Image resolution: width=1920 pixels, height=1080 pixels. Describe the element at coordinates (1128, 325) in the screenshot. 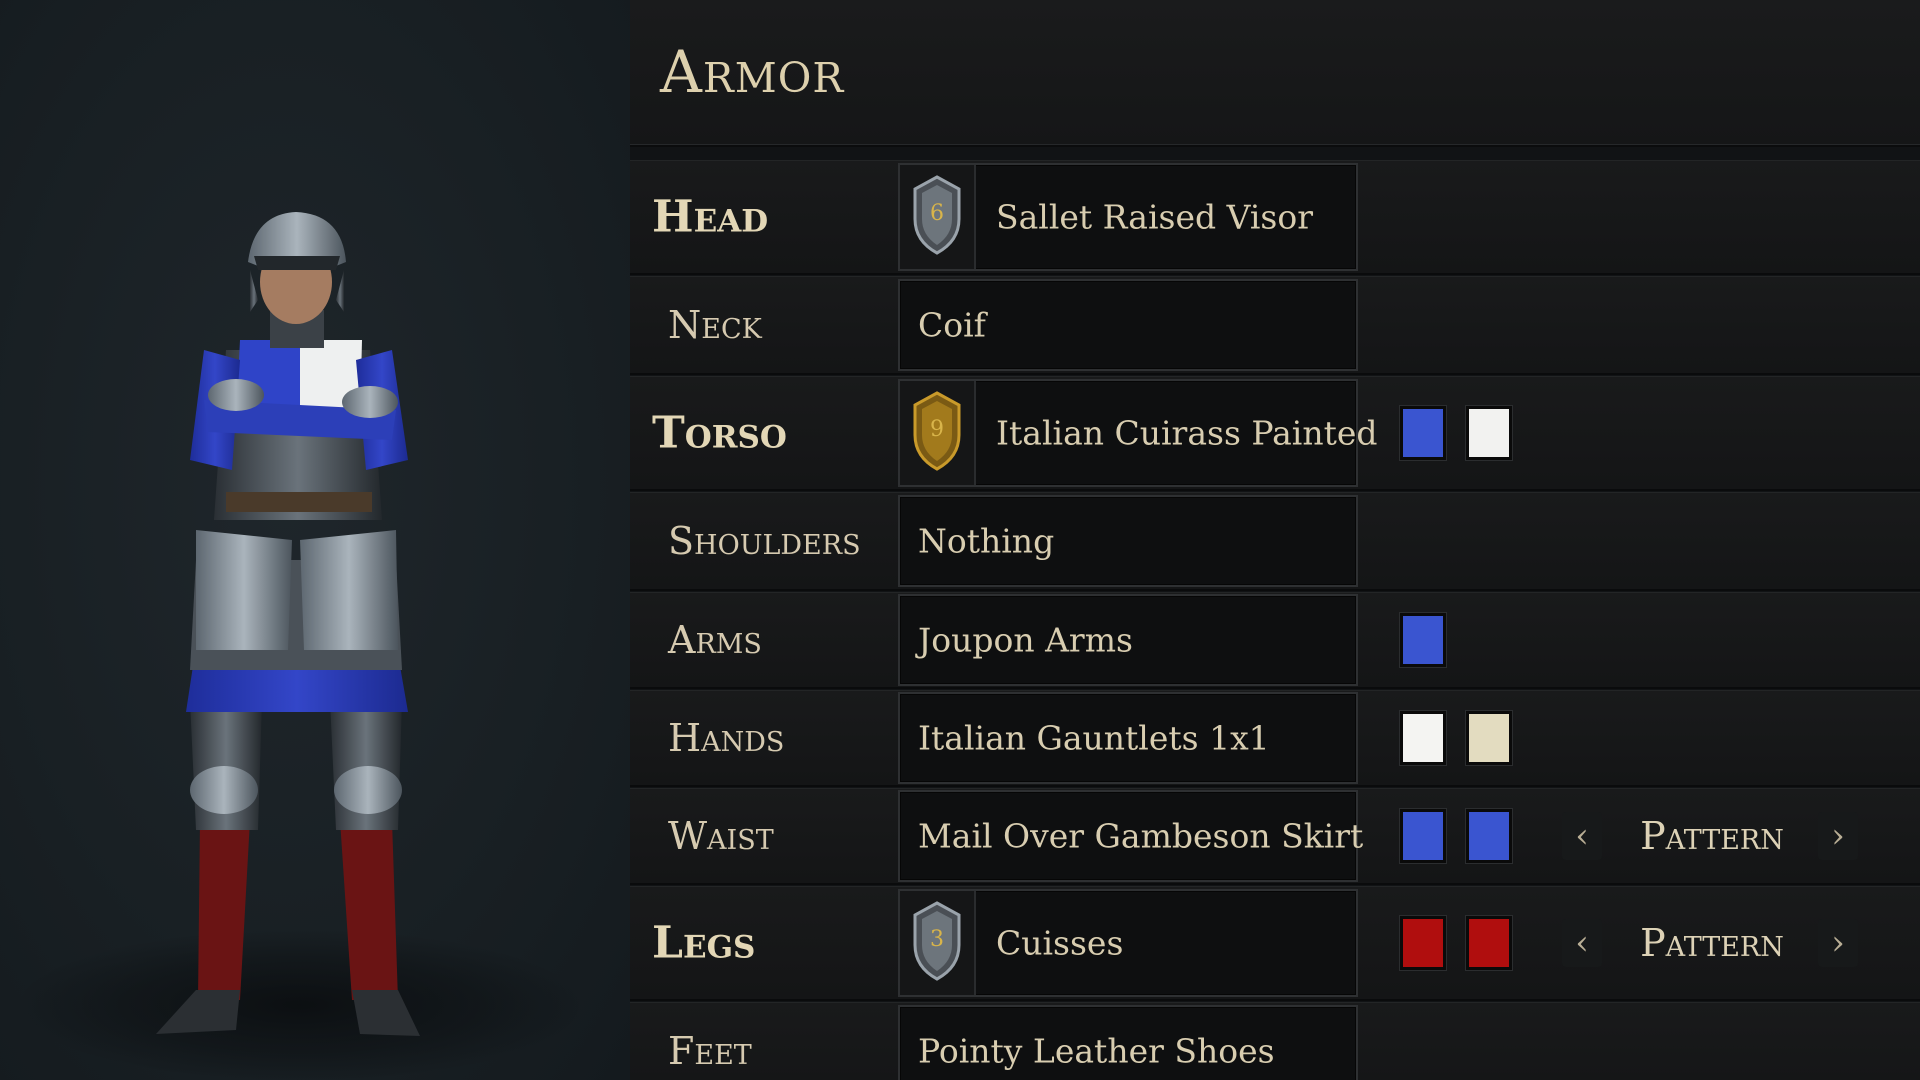

I see `item-selector-neck: Coif` at that location.